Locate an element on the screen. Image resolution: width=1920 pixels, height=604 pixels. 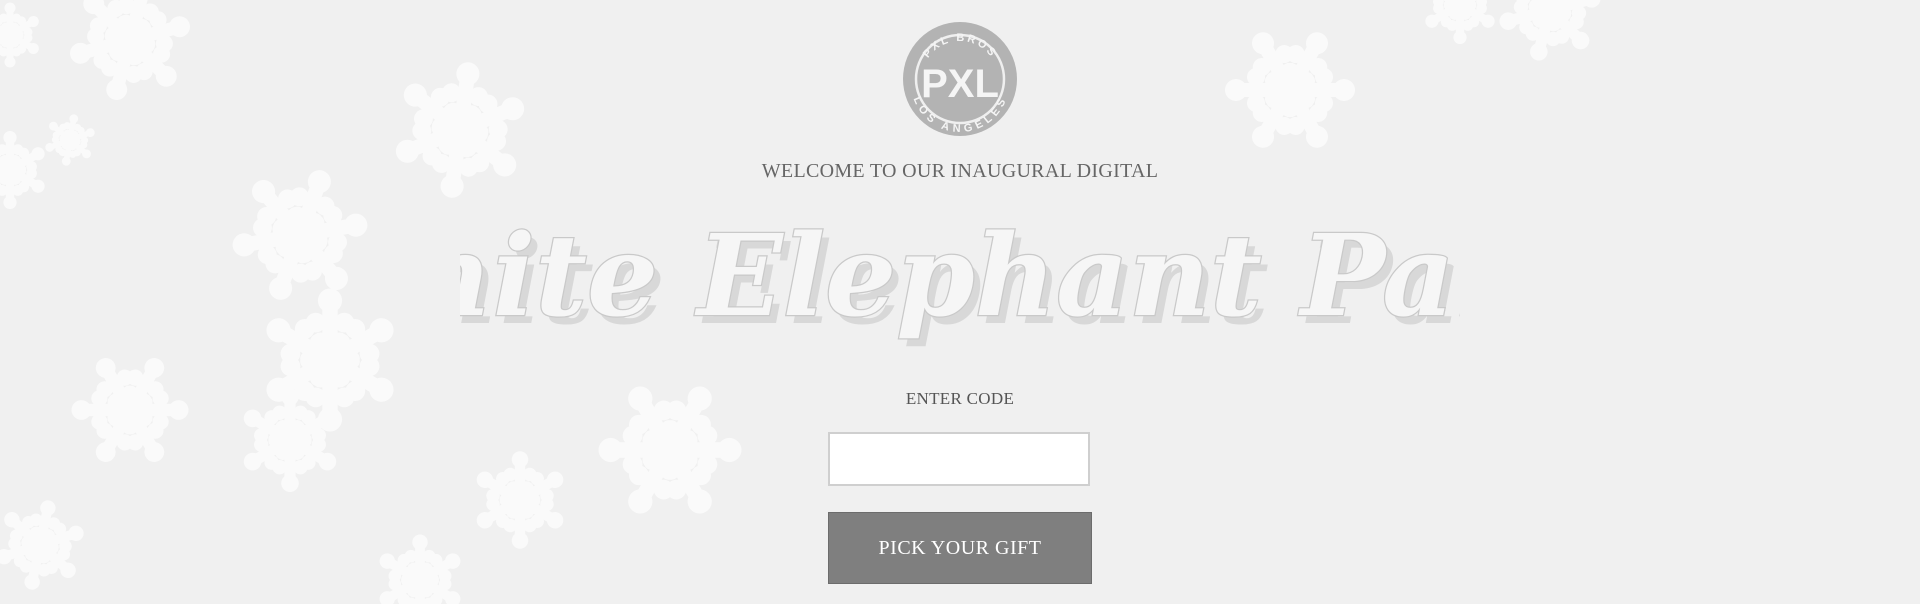
welcome-text: WELCOME TO OUR INAUGURAL DIGITAL is located at coordinates (960, 171).